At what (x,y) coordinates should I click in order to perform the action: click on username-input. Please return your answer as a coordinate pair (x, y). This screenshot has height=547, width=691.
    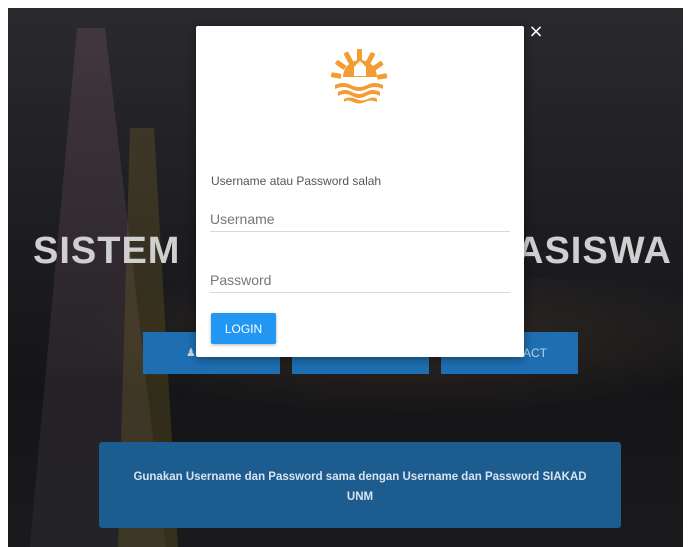
    Looking at the image, I should click on (360, 219).